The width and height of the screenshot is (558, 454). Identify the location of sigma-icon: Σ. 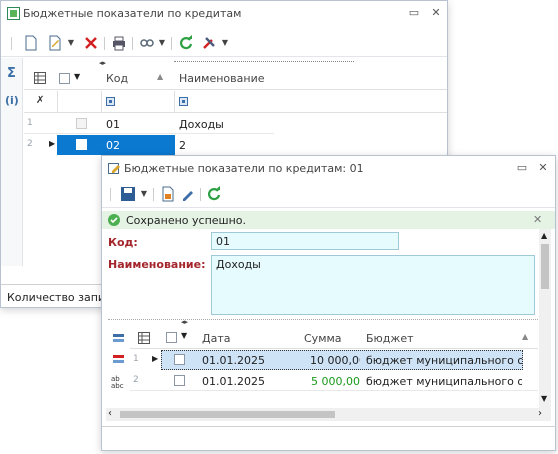
(11, 73).